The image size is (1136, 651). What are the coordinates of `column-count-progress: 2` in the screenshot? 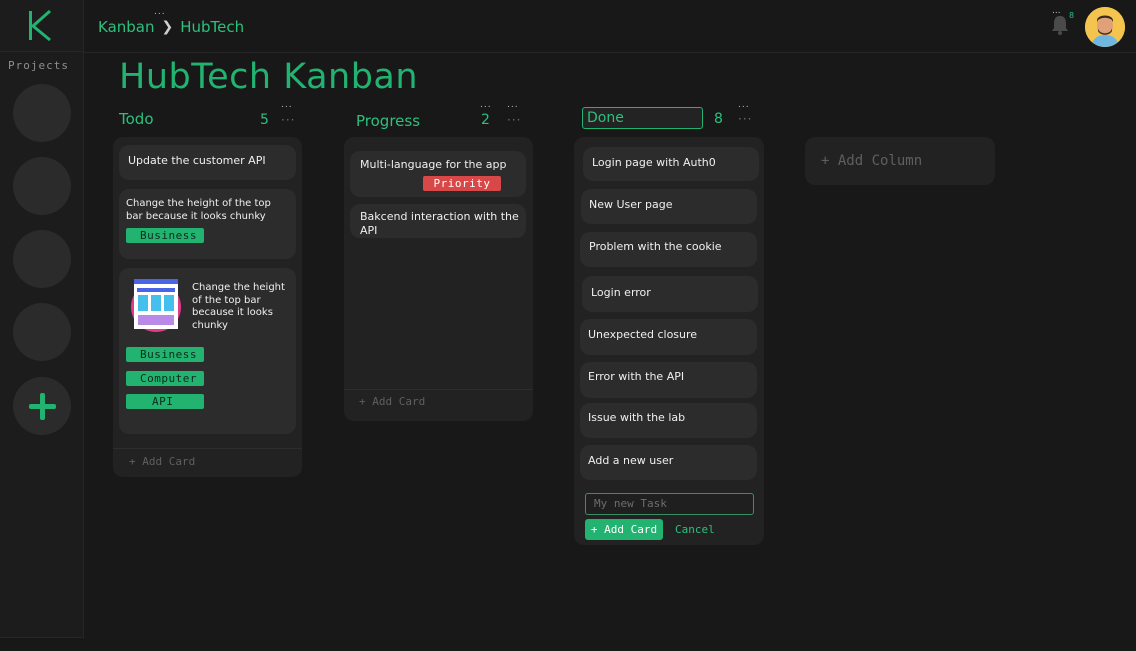 It's located at (485, 120).